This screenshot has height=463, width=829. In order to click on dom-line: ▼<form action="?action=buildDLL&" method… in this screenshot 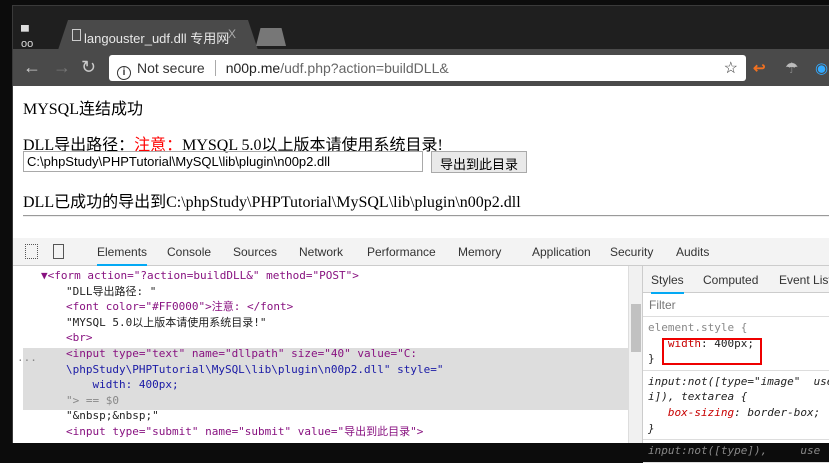, I will do `click(200, 276)`.